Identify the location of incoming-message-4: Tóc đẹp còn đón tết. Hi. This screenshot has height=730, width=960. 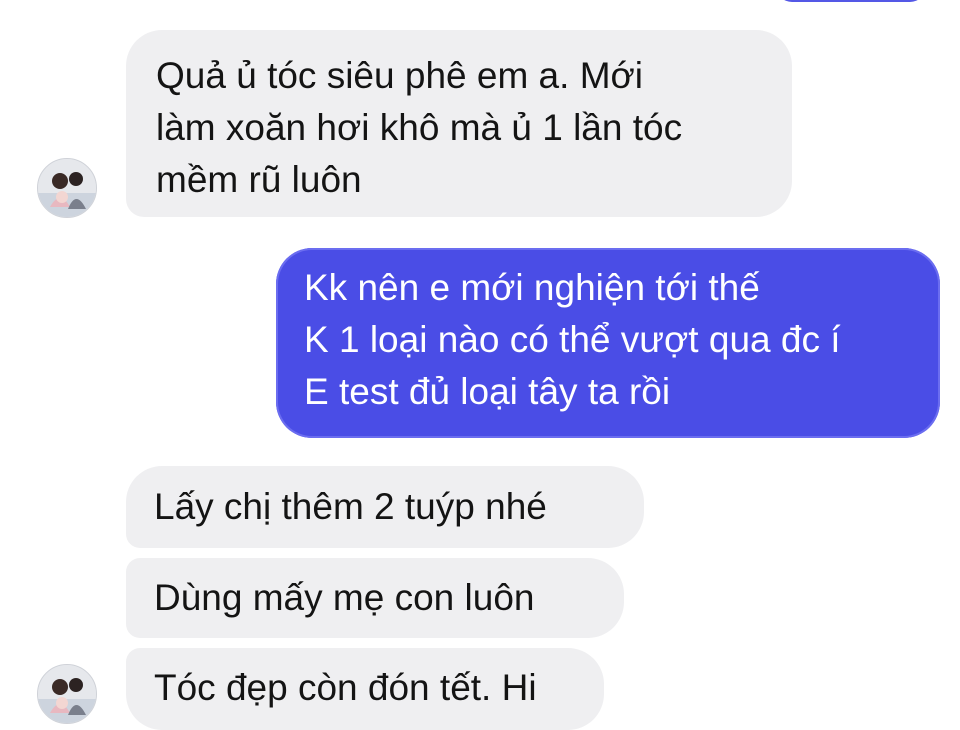
(365, 689).